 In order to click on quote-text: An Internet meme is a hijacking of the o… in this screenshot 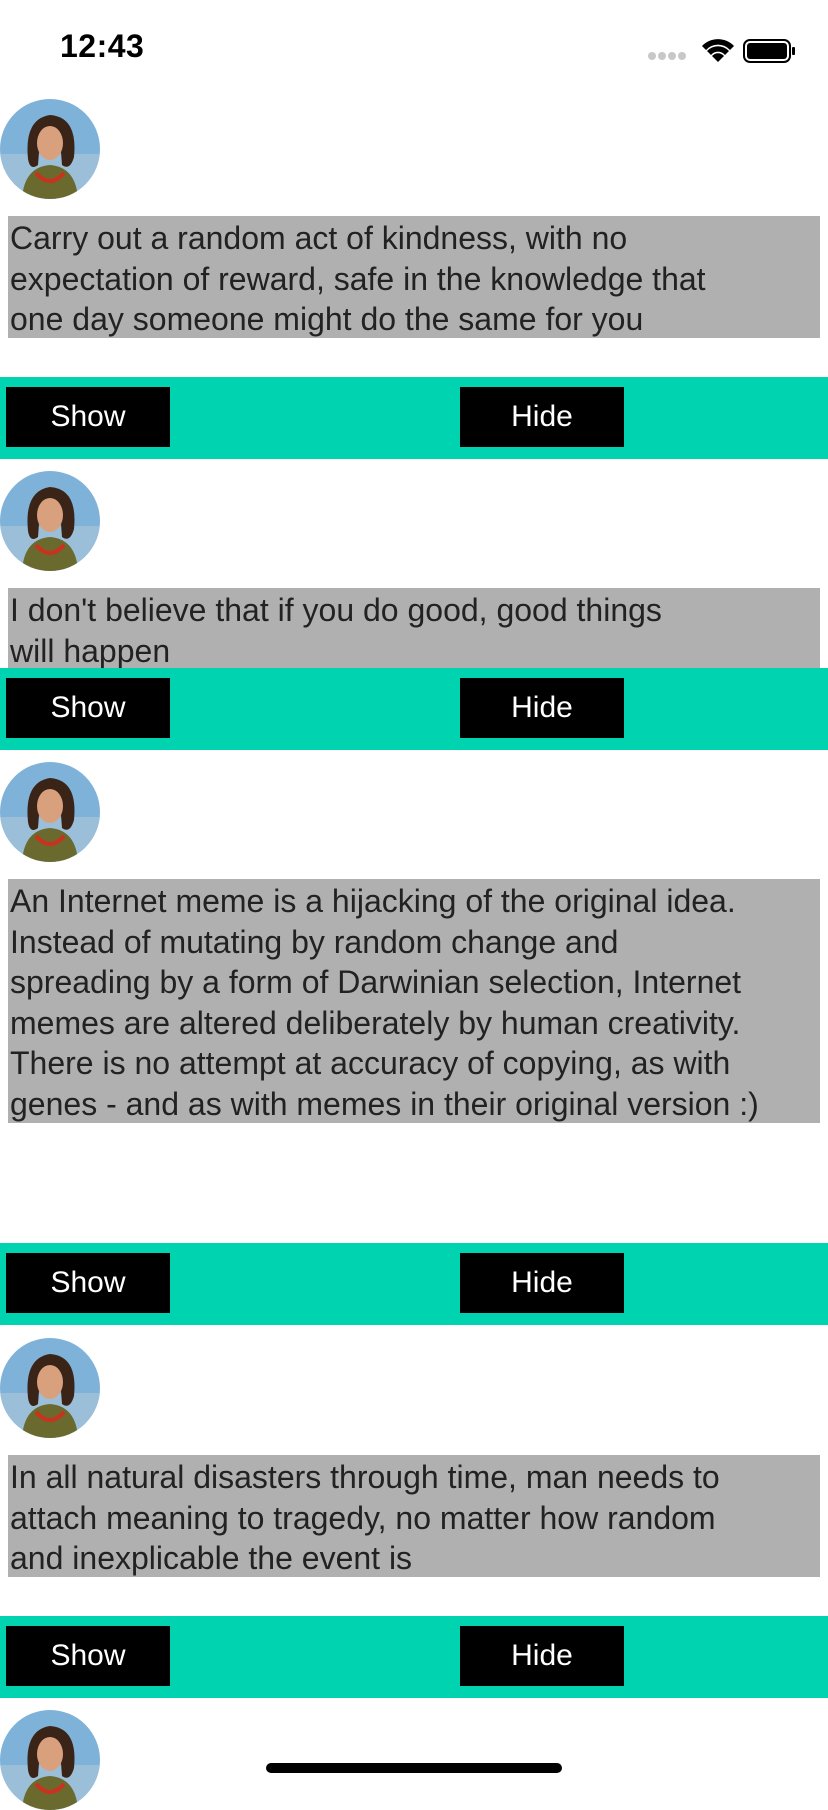, I will do `click(414, 1001)`.